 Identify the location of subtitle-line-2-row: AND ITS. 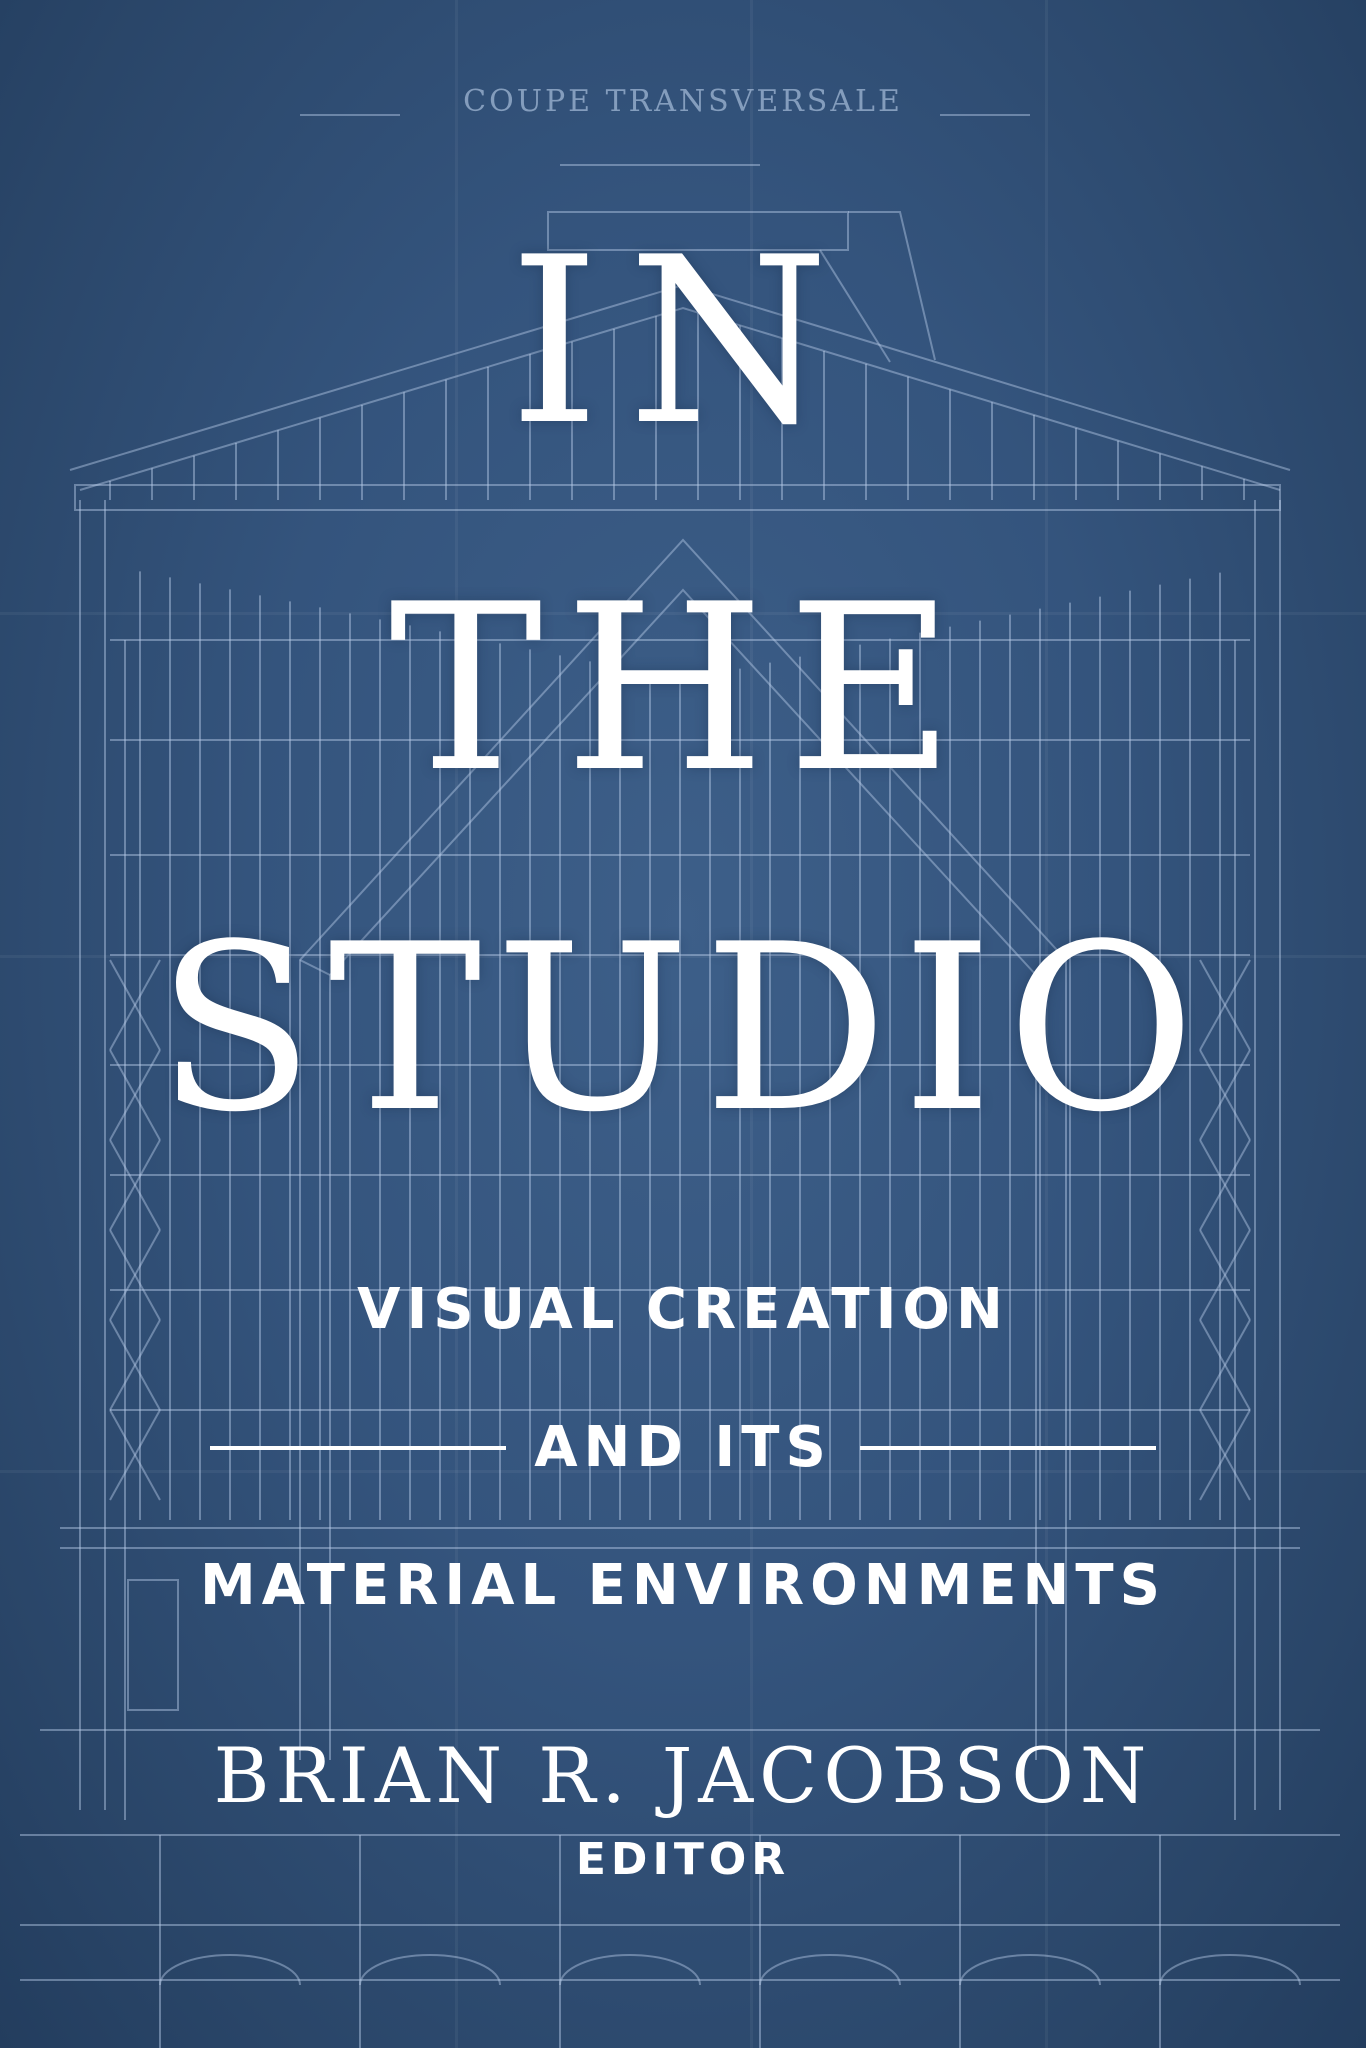
(683, 1448).